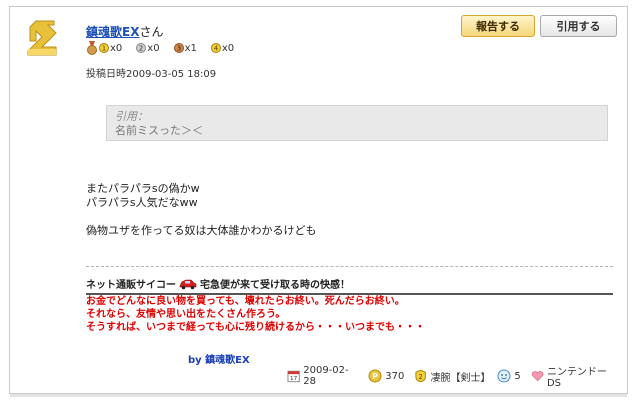  What do you see at coordinates (197, 360) in the screenshot?
I see `byline-prefix: by` at bounding box center [197, 360].